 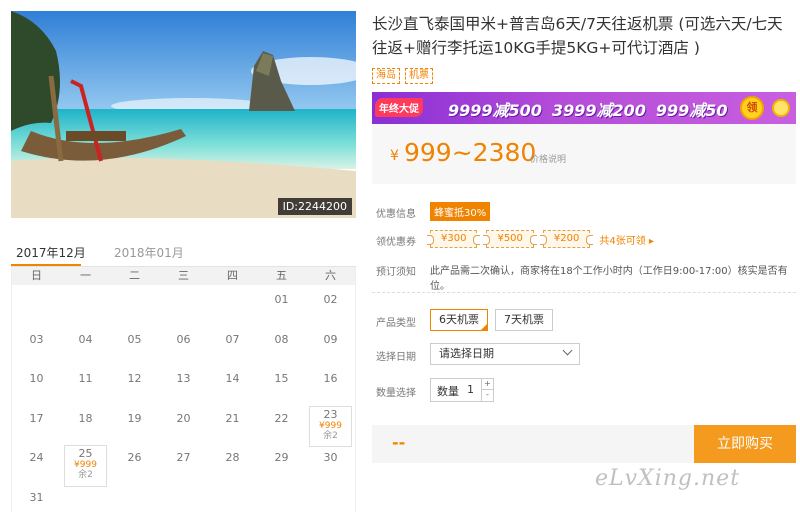 What do you see at coordinates (36, 275) in the screenshot?
I see `weekday-label: 日` at bounding box center [36, 275].